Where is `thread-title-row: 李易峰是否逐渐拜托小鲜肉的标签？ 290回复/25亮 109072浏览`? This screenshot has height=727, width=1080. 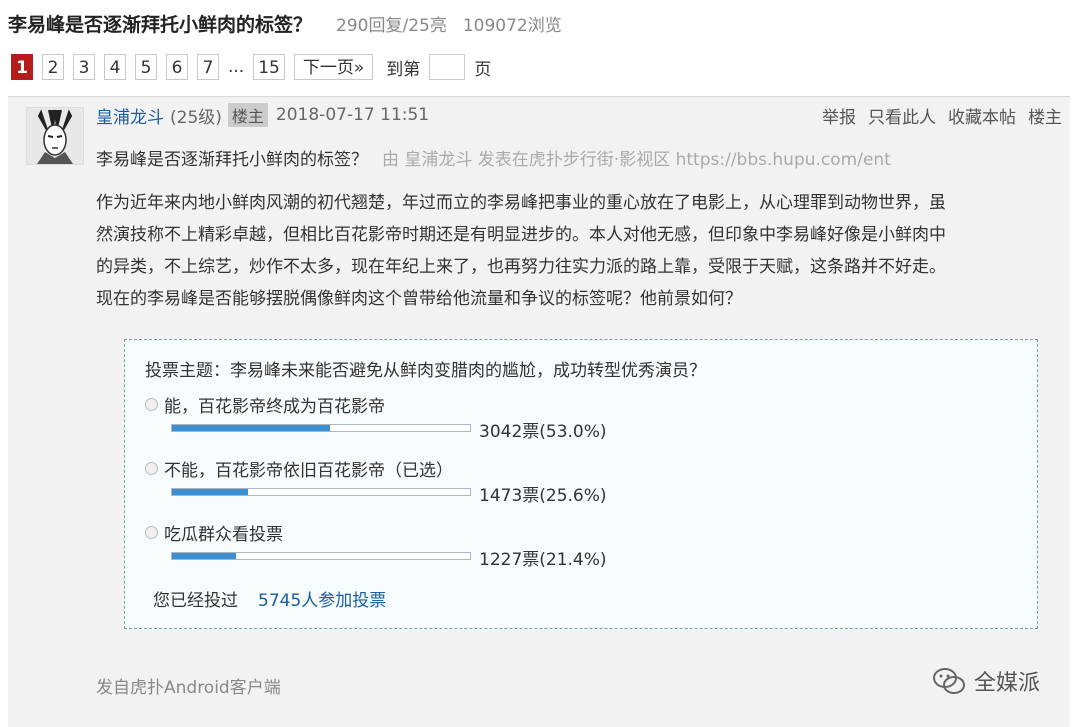 thread-title-row: 李易峰是否逐渐拜托小鲜肉的标签？ 290回复/25亮 109072浏览 is located at coordinates (285, 23).